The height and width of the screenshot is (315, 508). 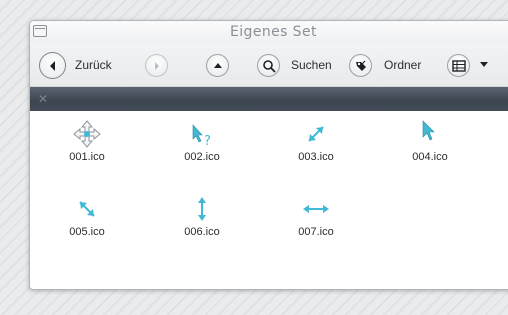 What do you see at coordinates (311, 65) in the screenshot?
I see `search-label: Suchen` at bounding box center [311, 65].